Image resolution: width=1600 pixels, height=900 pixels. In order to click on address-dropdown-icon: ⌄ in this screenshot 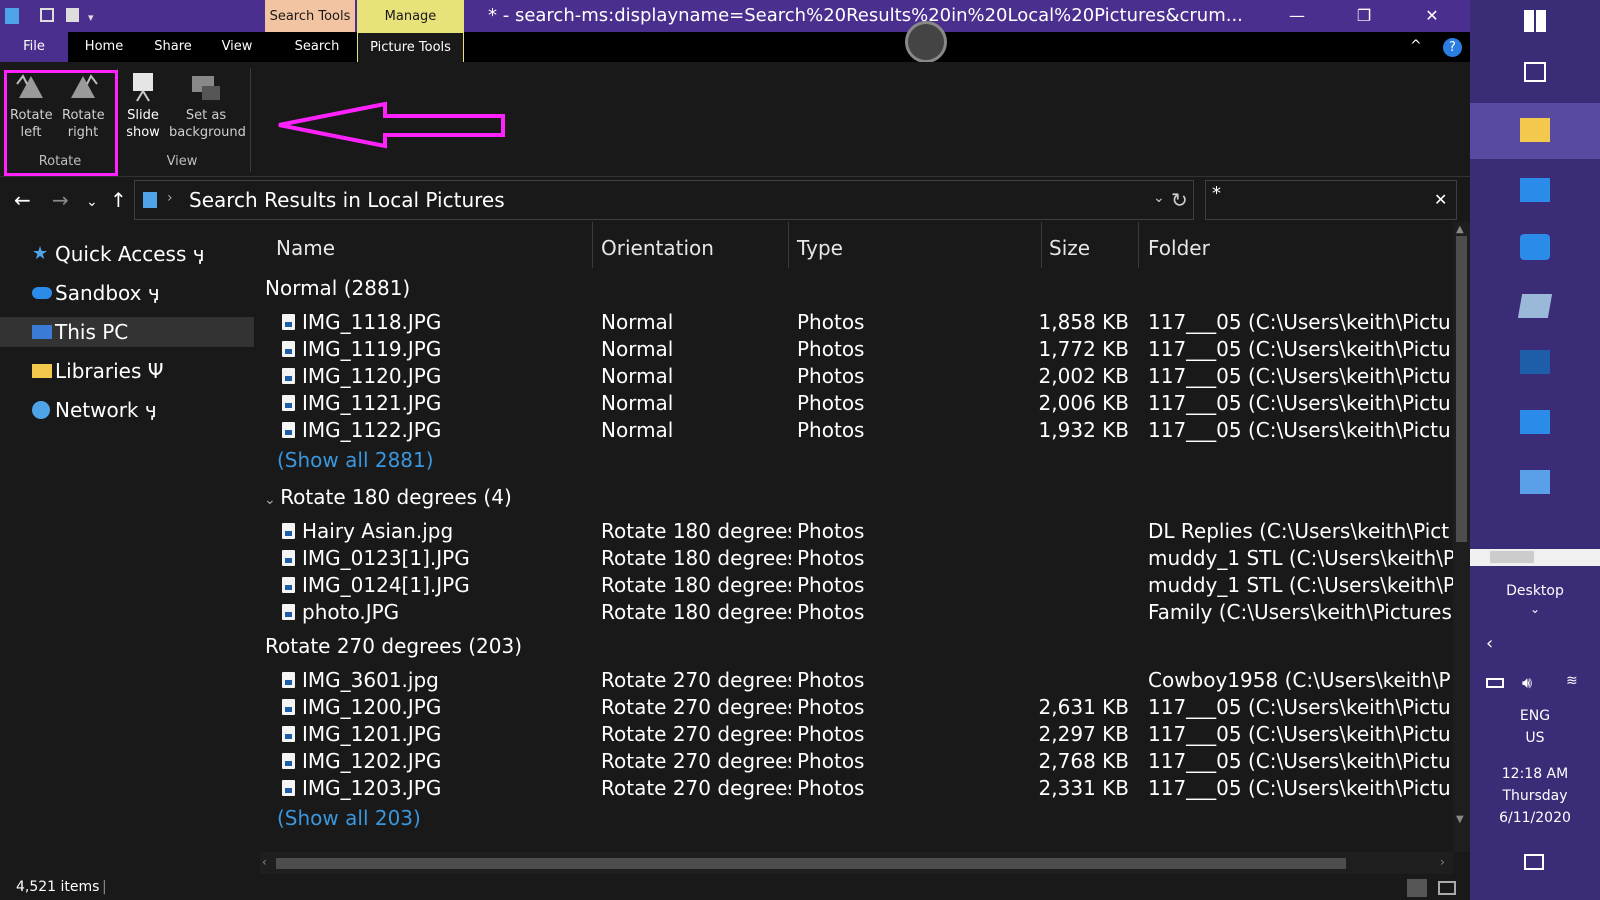, I will do `click(1159, 198)`.